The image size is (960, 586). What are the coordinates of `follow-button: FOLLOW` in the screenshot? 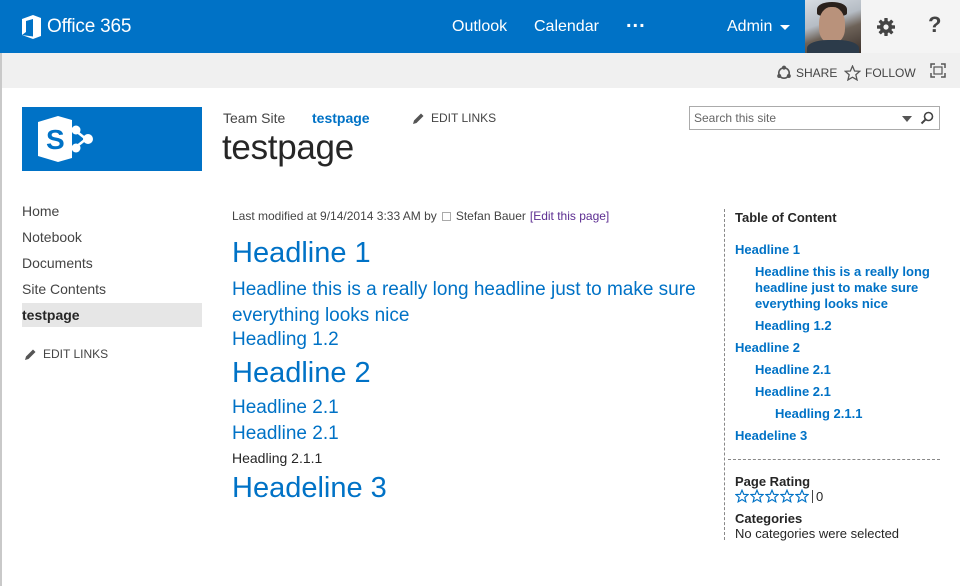 It's located at (880, 73).